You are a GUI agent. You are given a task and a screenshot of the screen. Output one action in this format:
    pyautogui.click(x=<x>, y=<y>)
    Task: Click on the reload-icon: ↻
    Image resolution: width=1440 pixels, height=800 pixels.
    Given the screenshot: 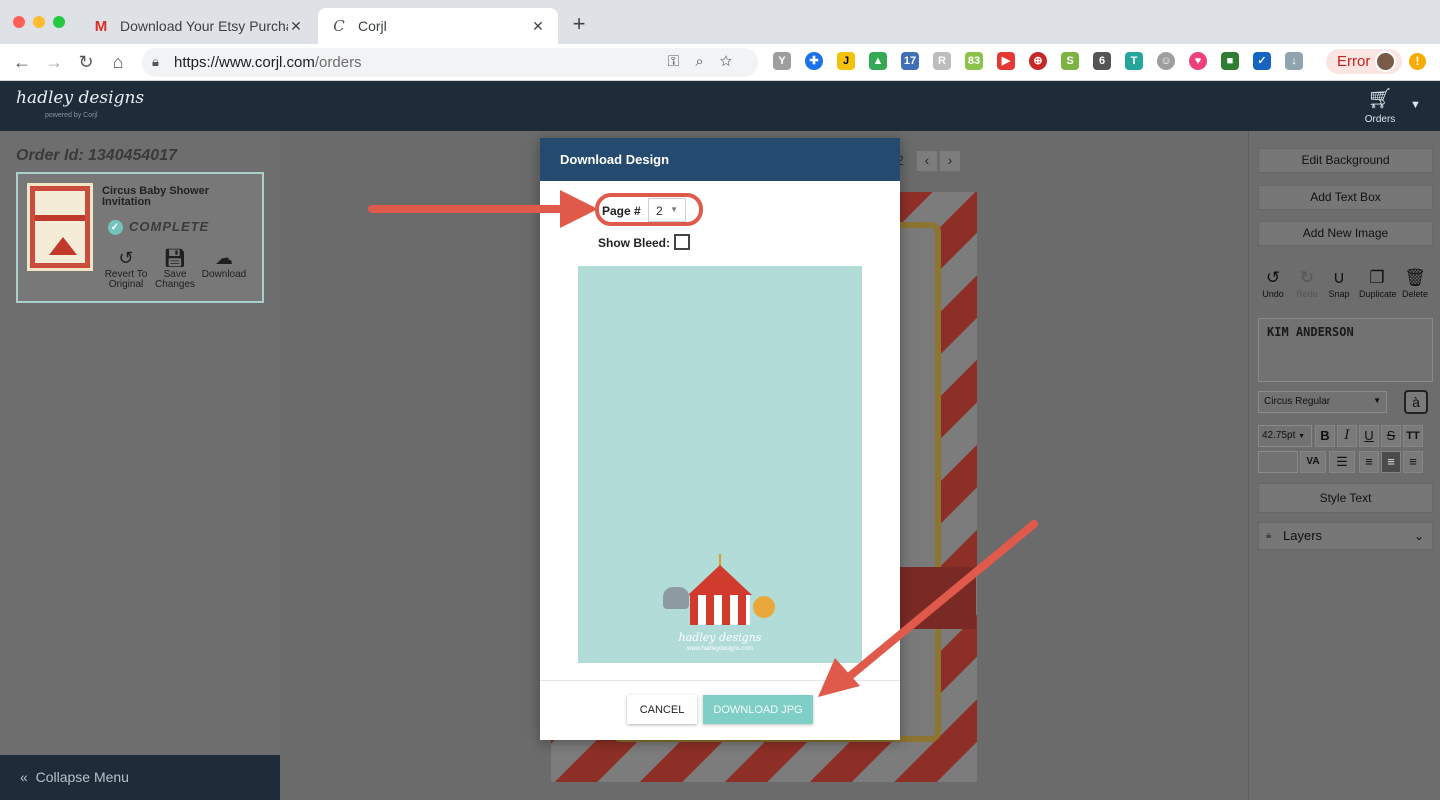 What is the action you would take?
    pyautogui.click(x=86, y=62)
    